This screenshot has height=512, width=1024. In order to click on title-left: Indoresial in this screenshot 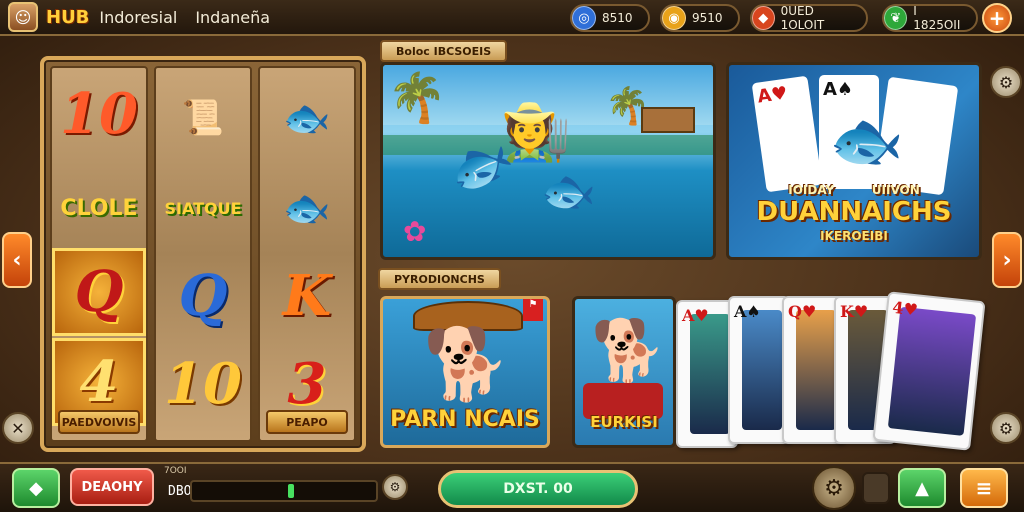, I will do `click(138, 17)`.